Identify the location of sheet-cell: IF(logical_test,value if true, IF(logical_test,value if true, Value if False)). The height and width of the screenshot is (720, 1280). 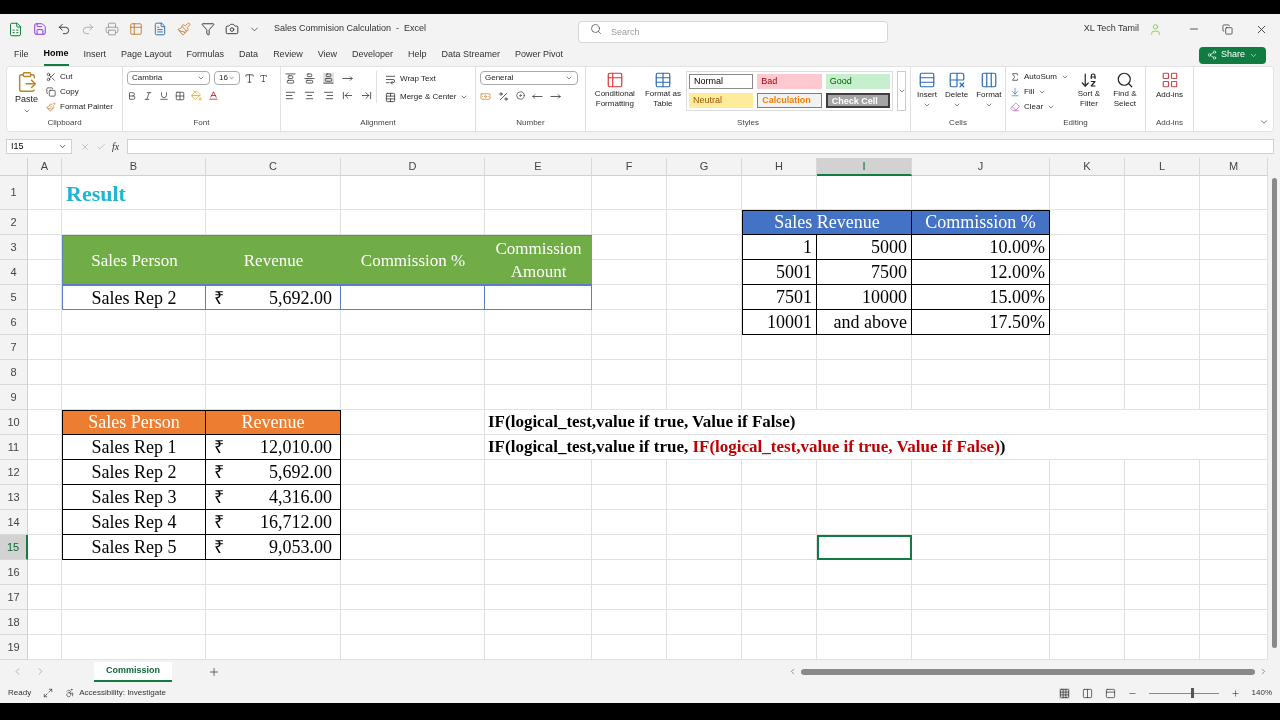
(876, 447).